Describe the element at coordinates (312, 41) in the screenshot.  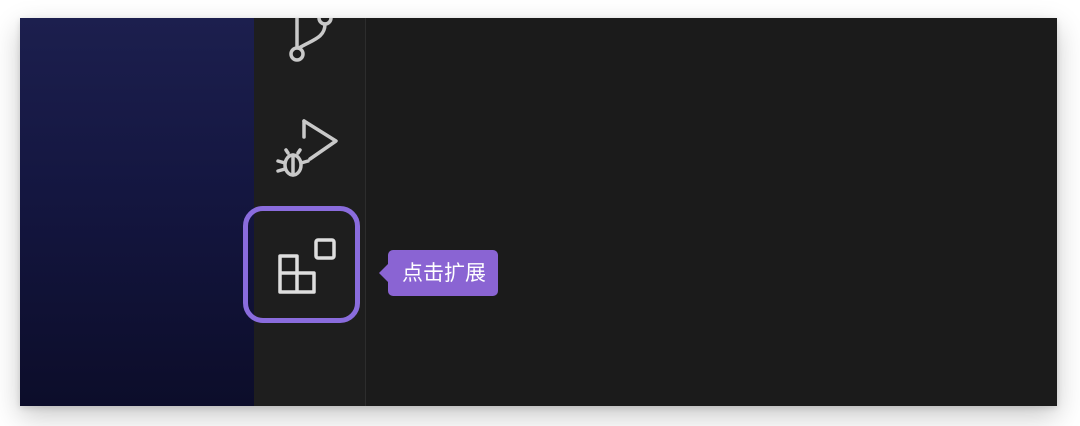
I see `git-branch-icon` at that location.